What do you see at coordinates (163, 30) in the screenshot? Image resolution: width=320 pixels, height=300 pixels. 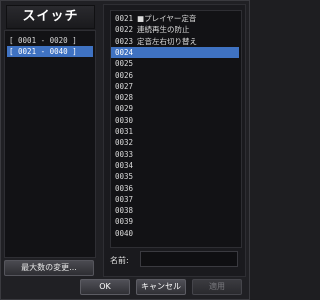 I see `switch-name: 連続再生の防止` at bounding box center [163, 30].